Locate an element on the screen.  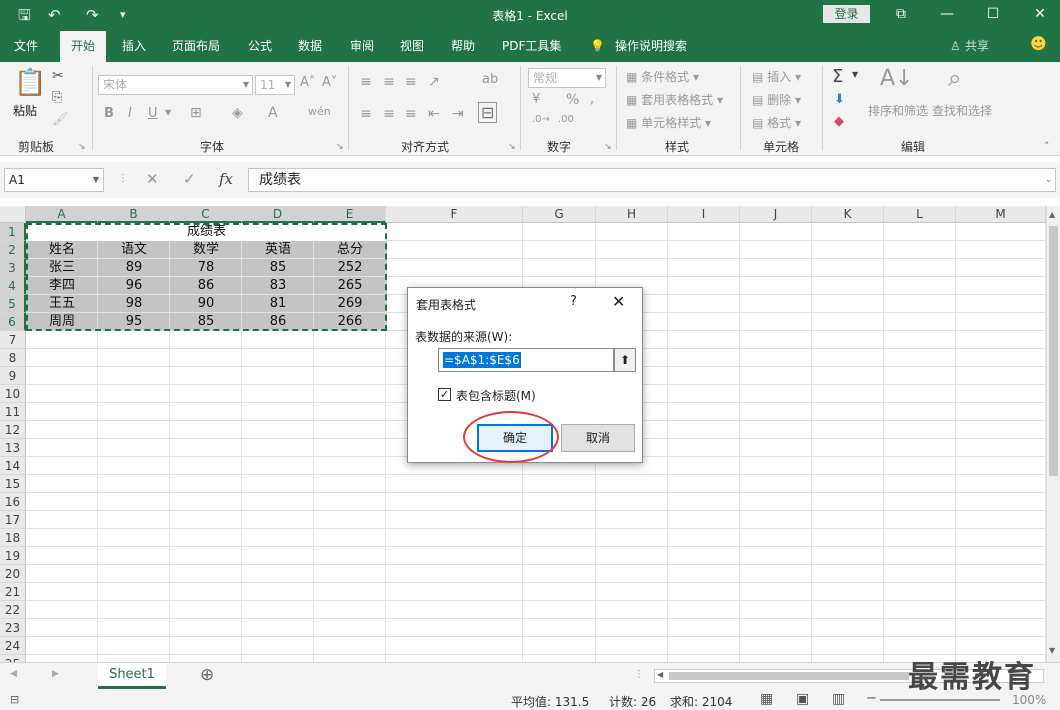
row-header-17: 17 is located at coordinates (13, 520).